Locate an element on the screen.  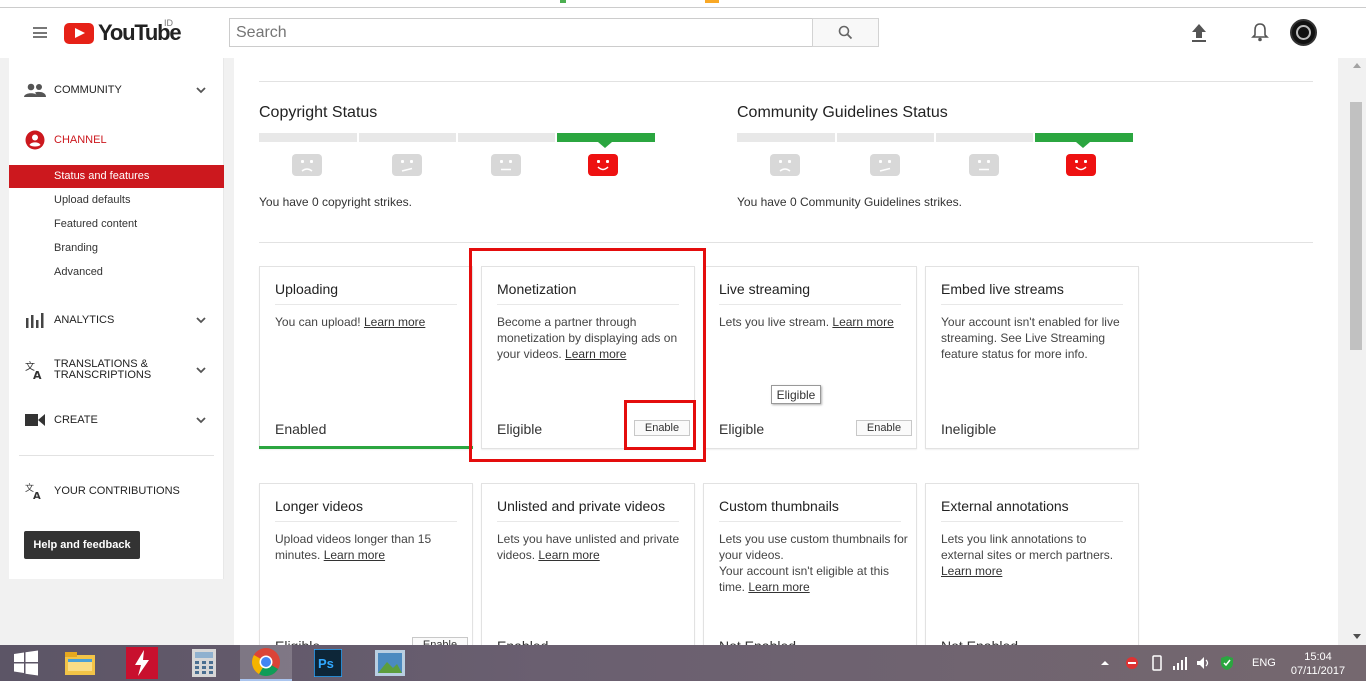
windows-taskbar: Ps ENG 15:04 07/11/2017 is located at coordinates (683, 663).